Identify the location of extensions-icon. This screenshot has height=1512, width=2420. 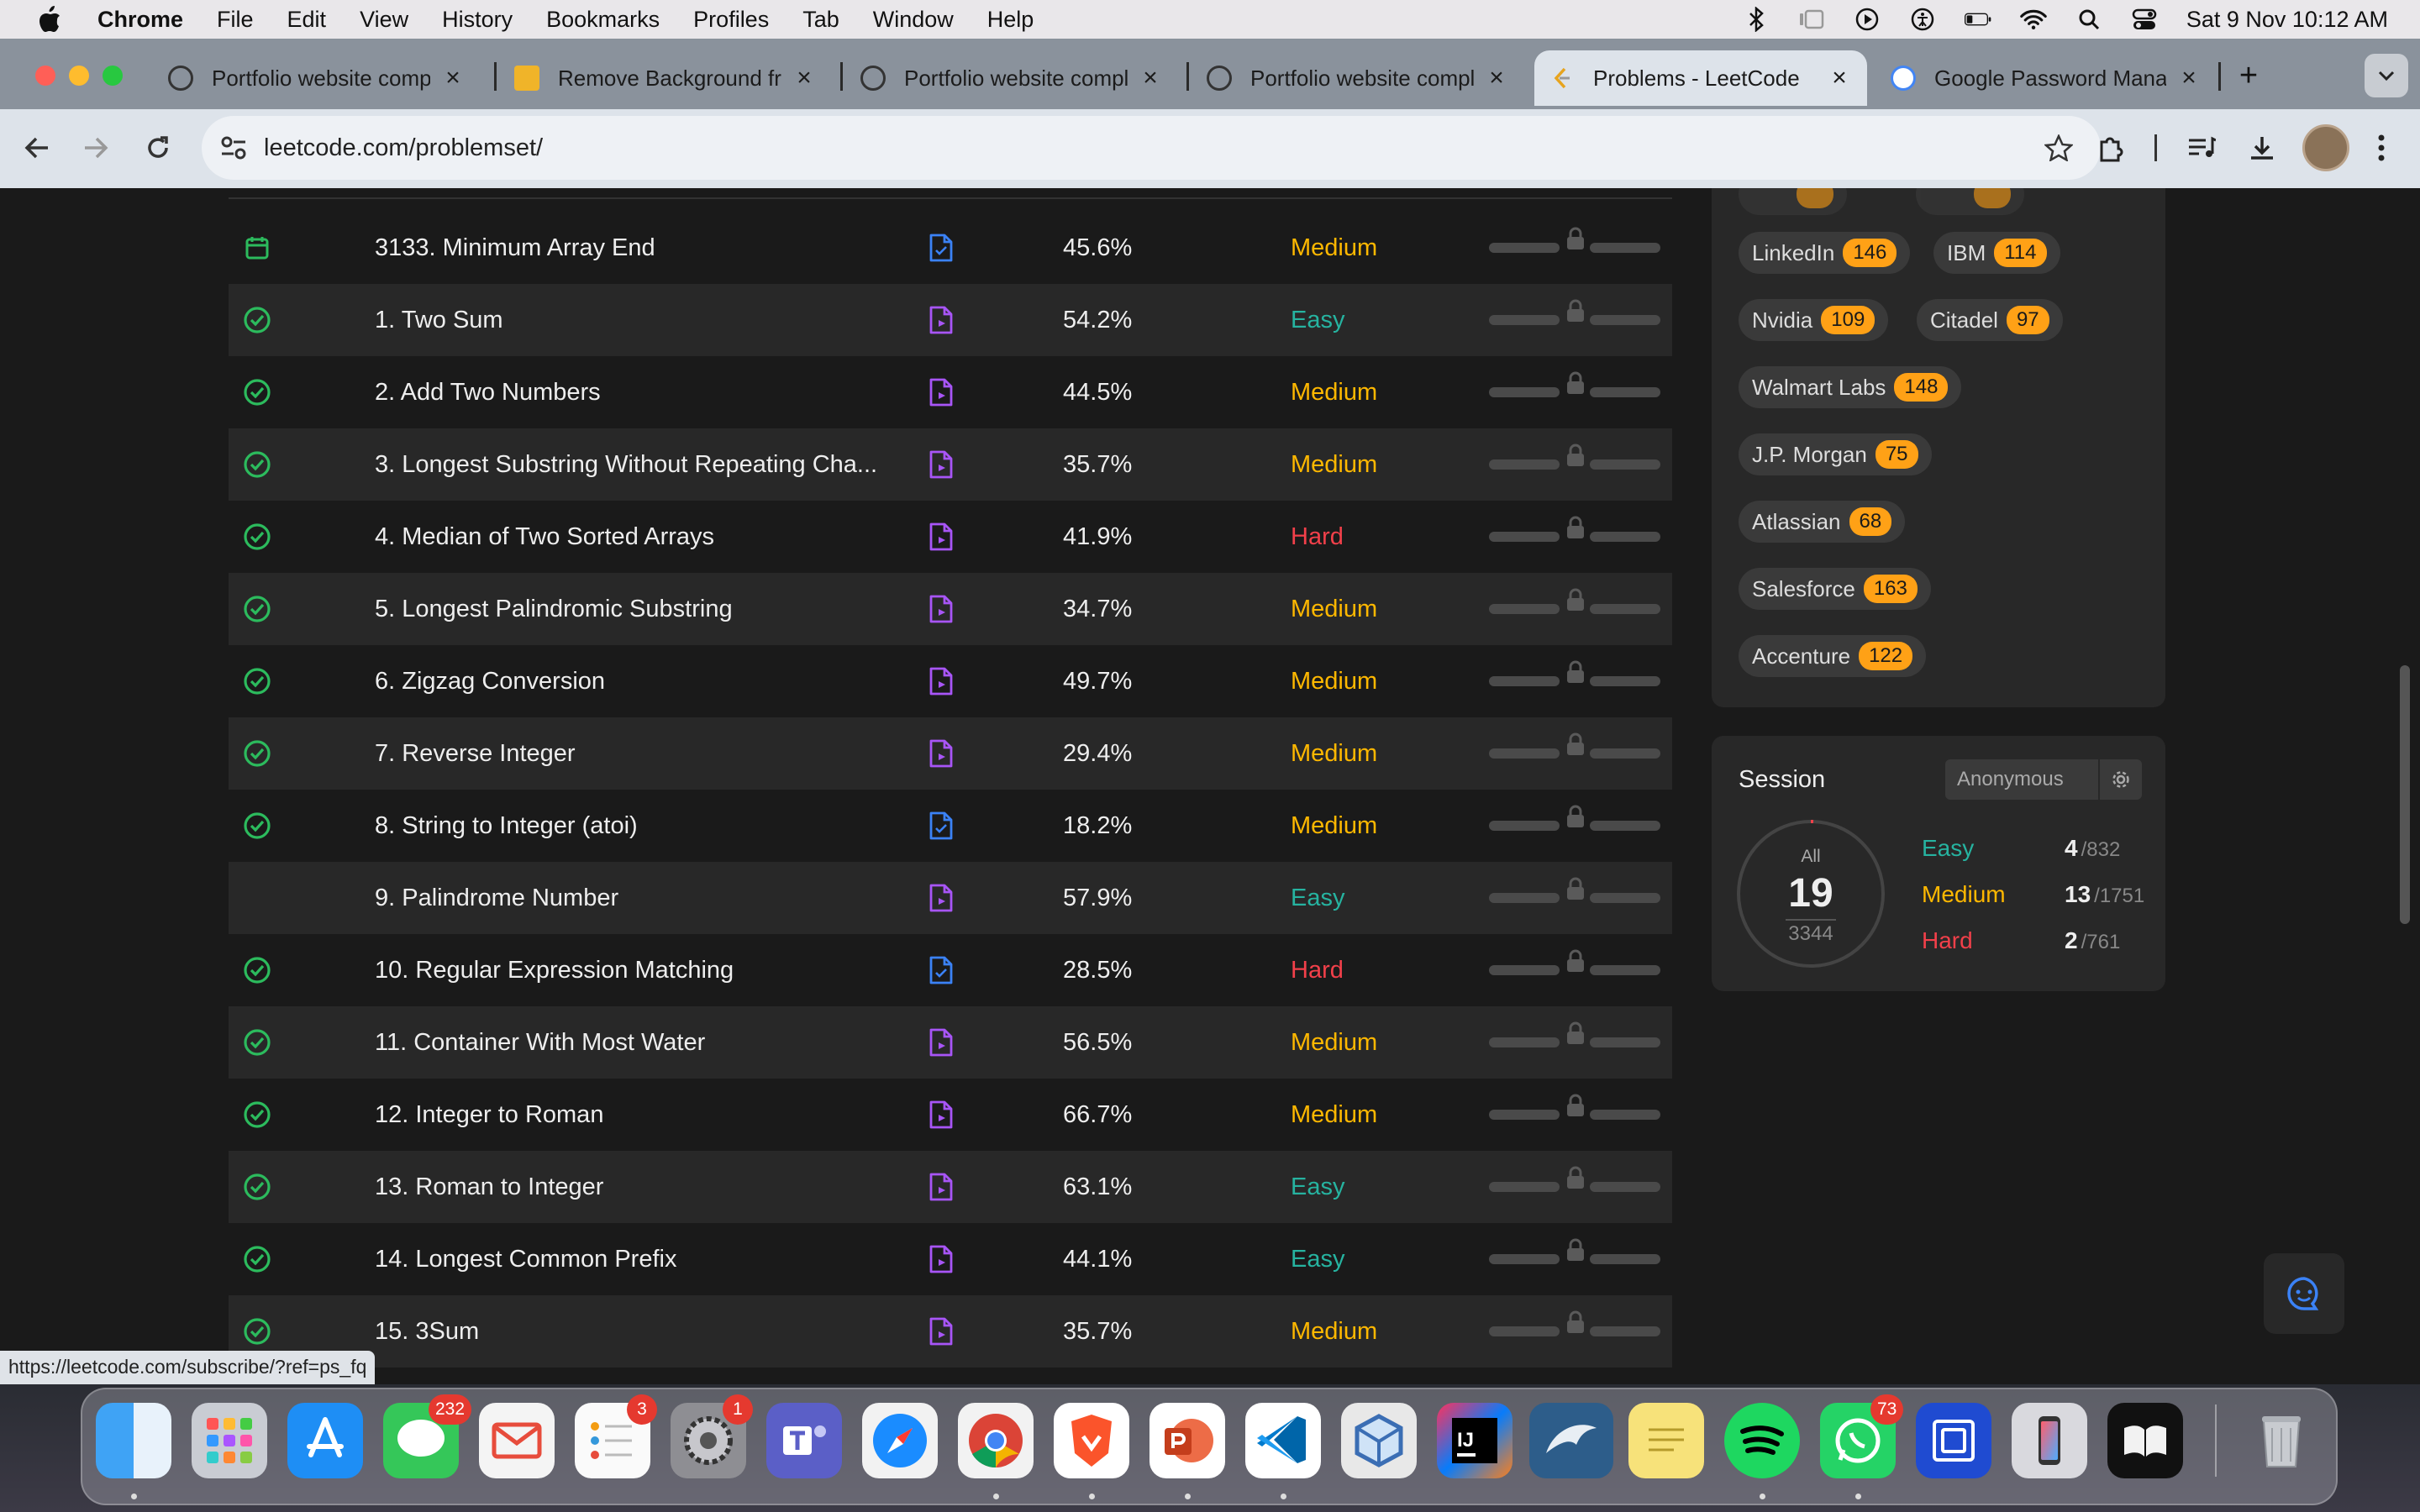
(2111, 148).